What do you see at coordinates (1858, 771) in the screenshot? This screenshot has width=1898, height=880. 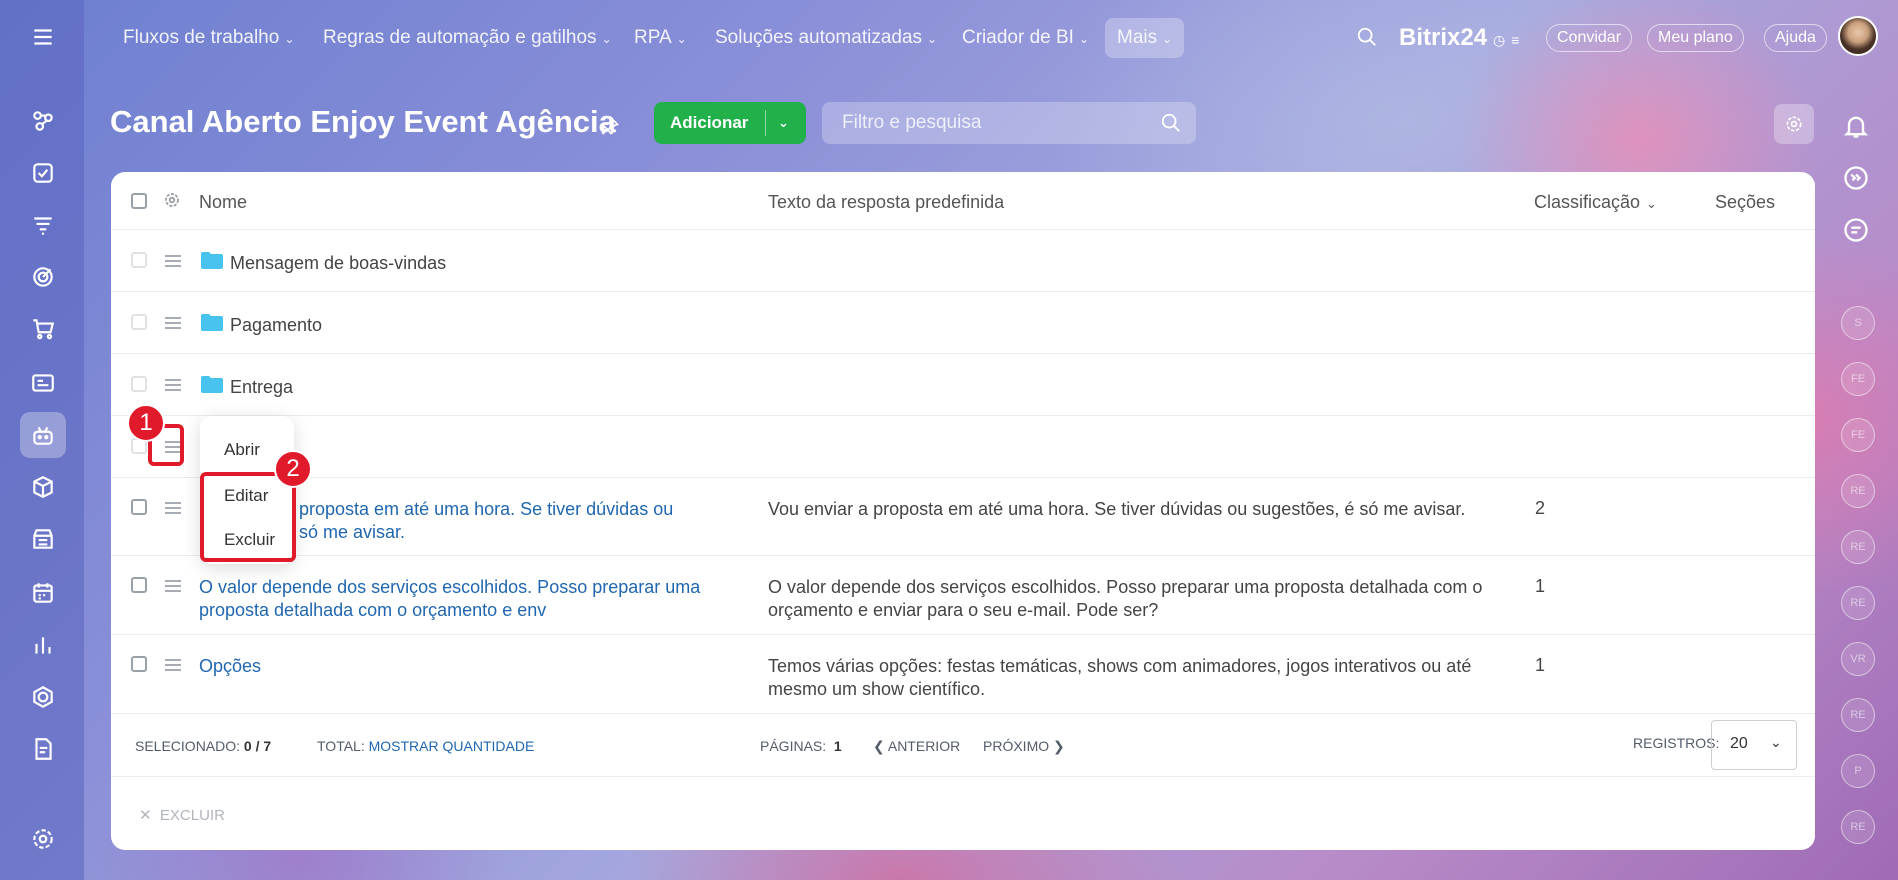 I see `contact-avatar: P` at bounding box center [1858, 771].